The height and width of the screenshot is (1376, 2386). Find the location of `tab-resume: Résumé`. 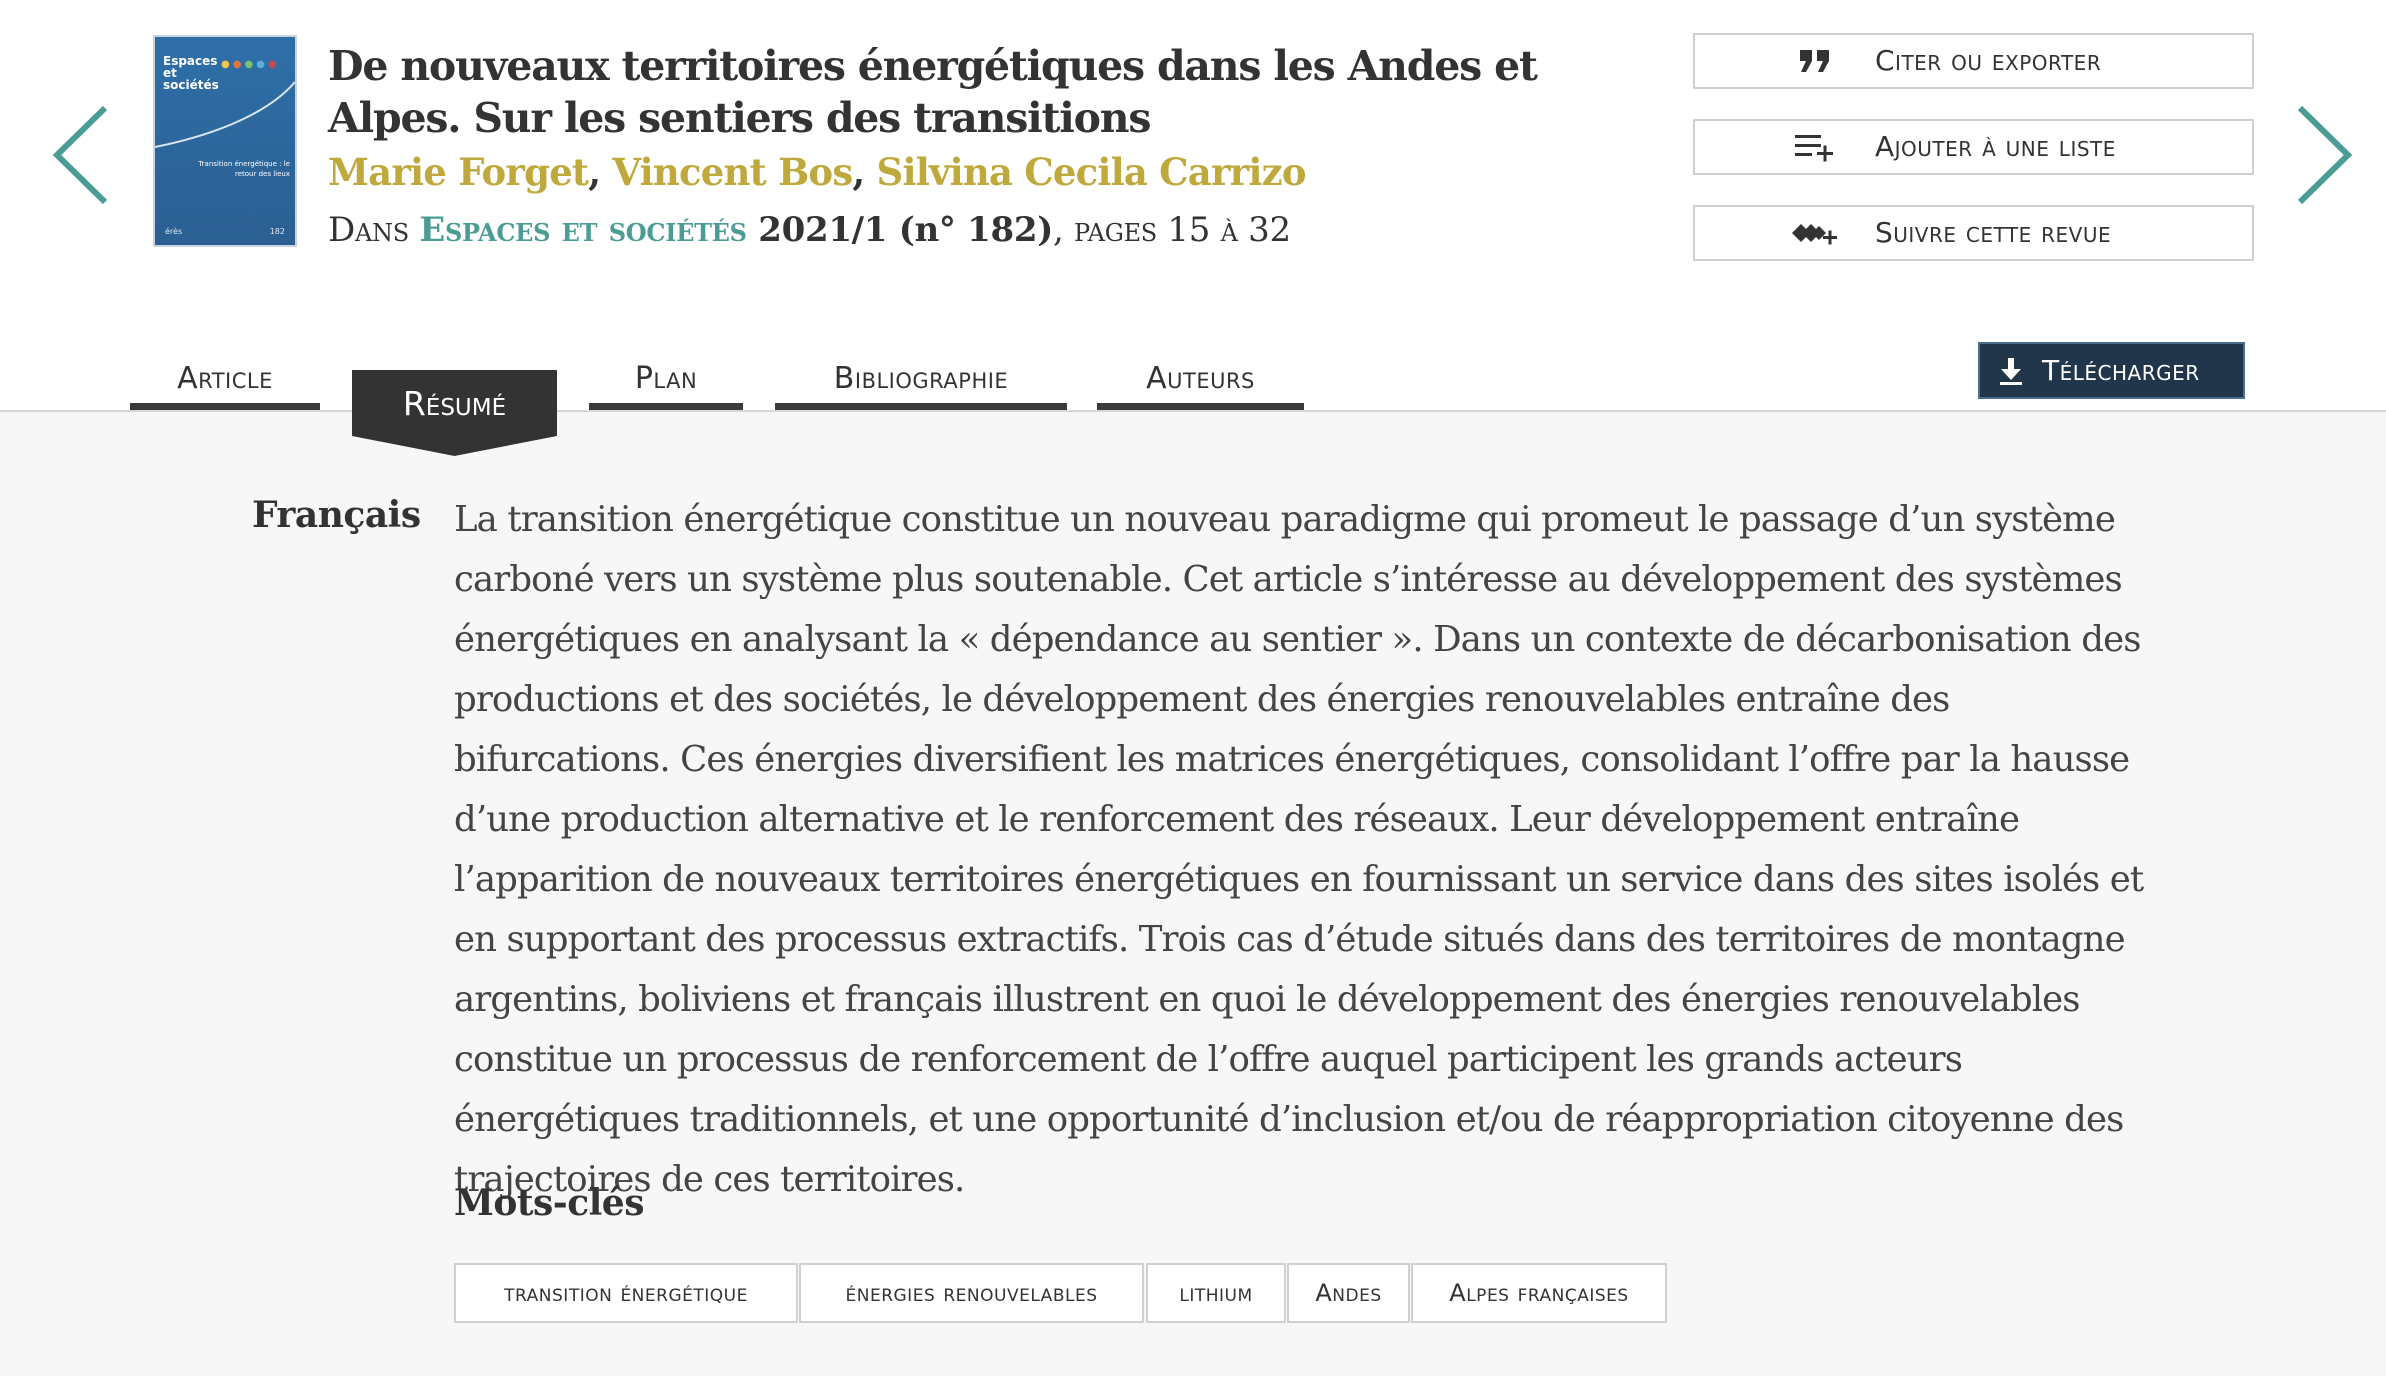

tab-resume: Résumé is located at coordinates (454, 420).